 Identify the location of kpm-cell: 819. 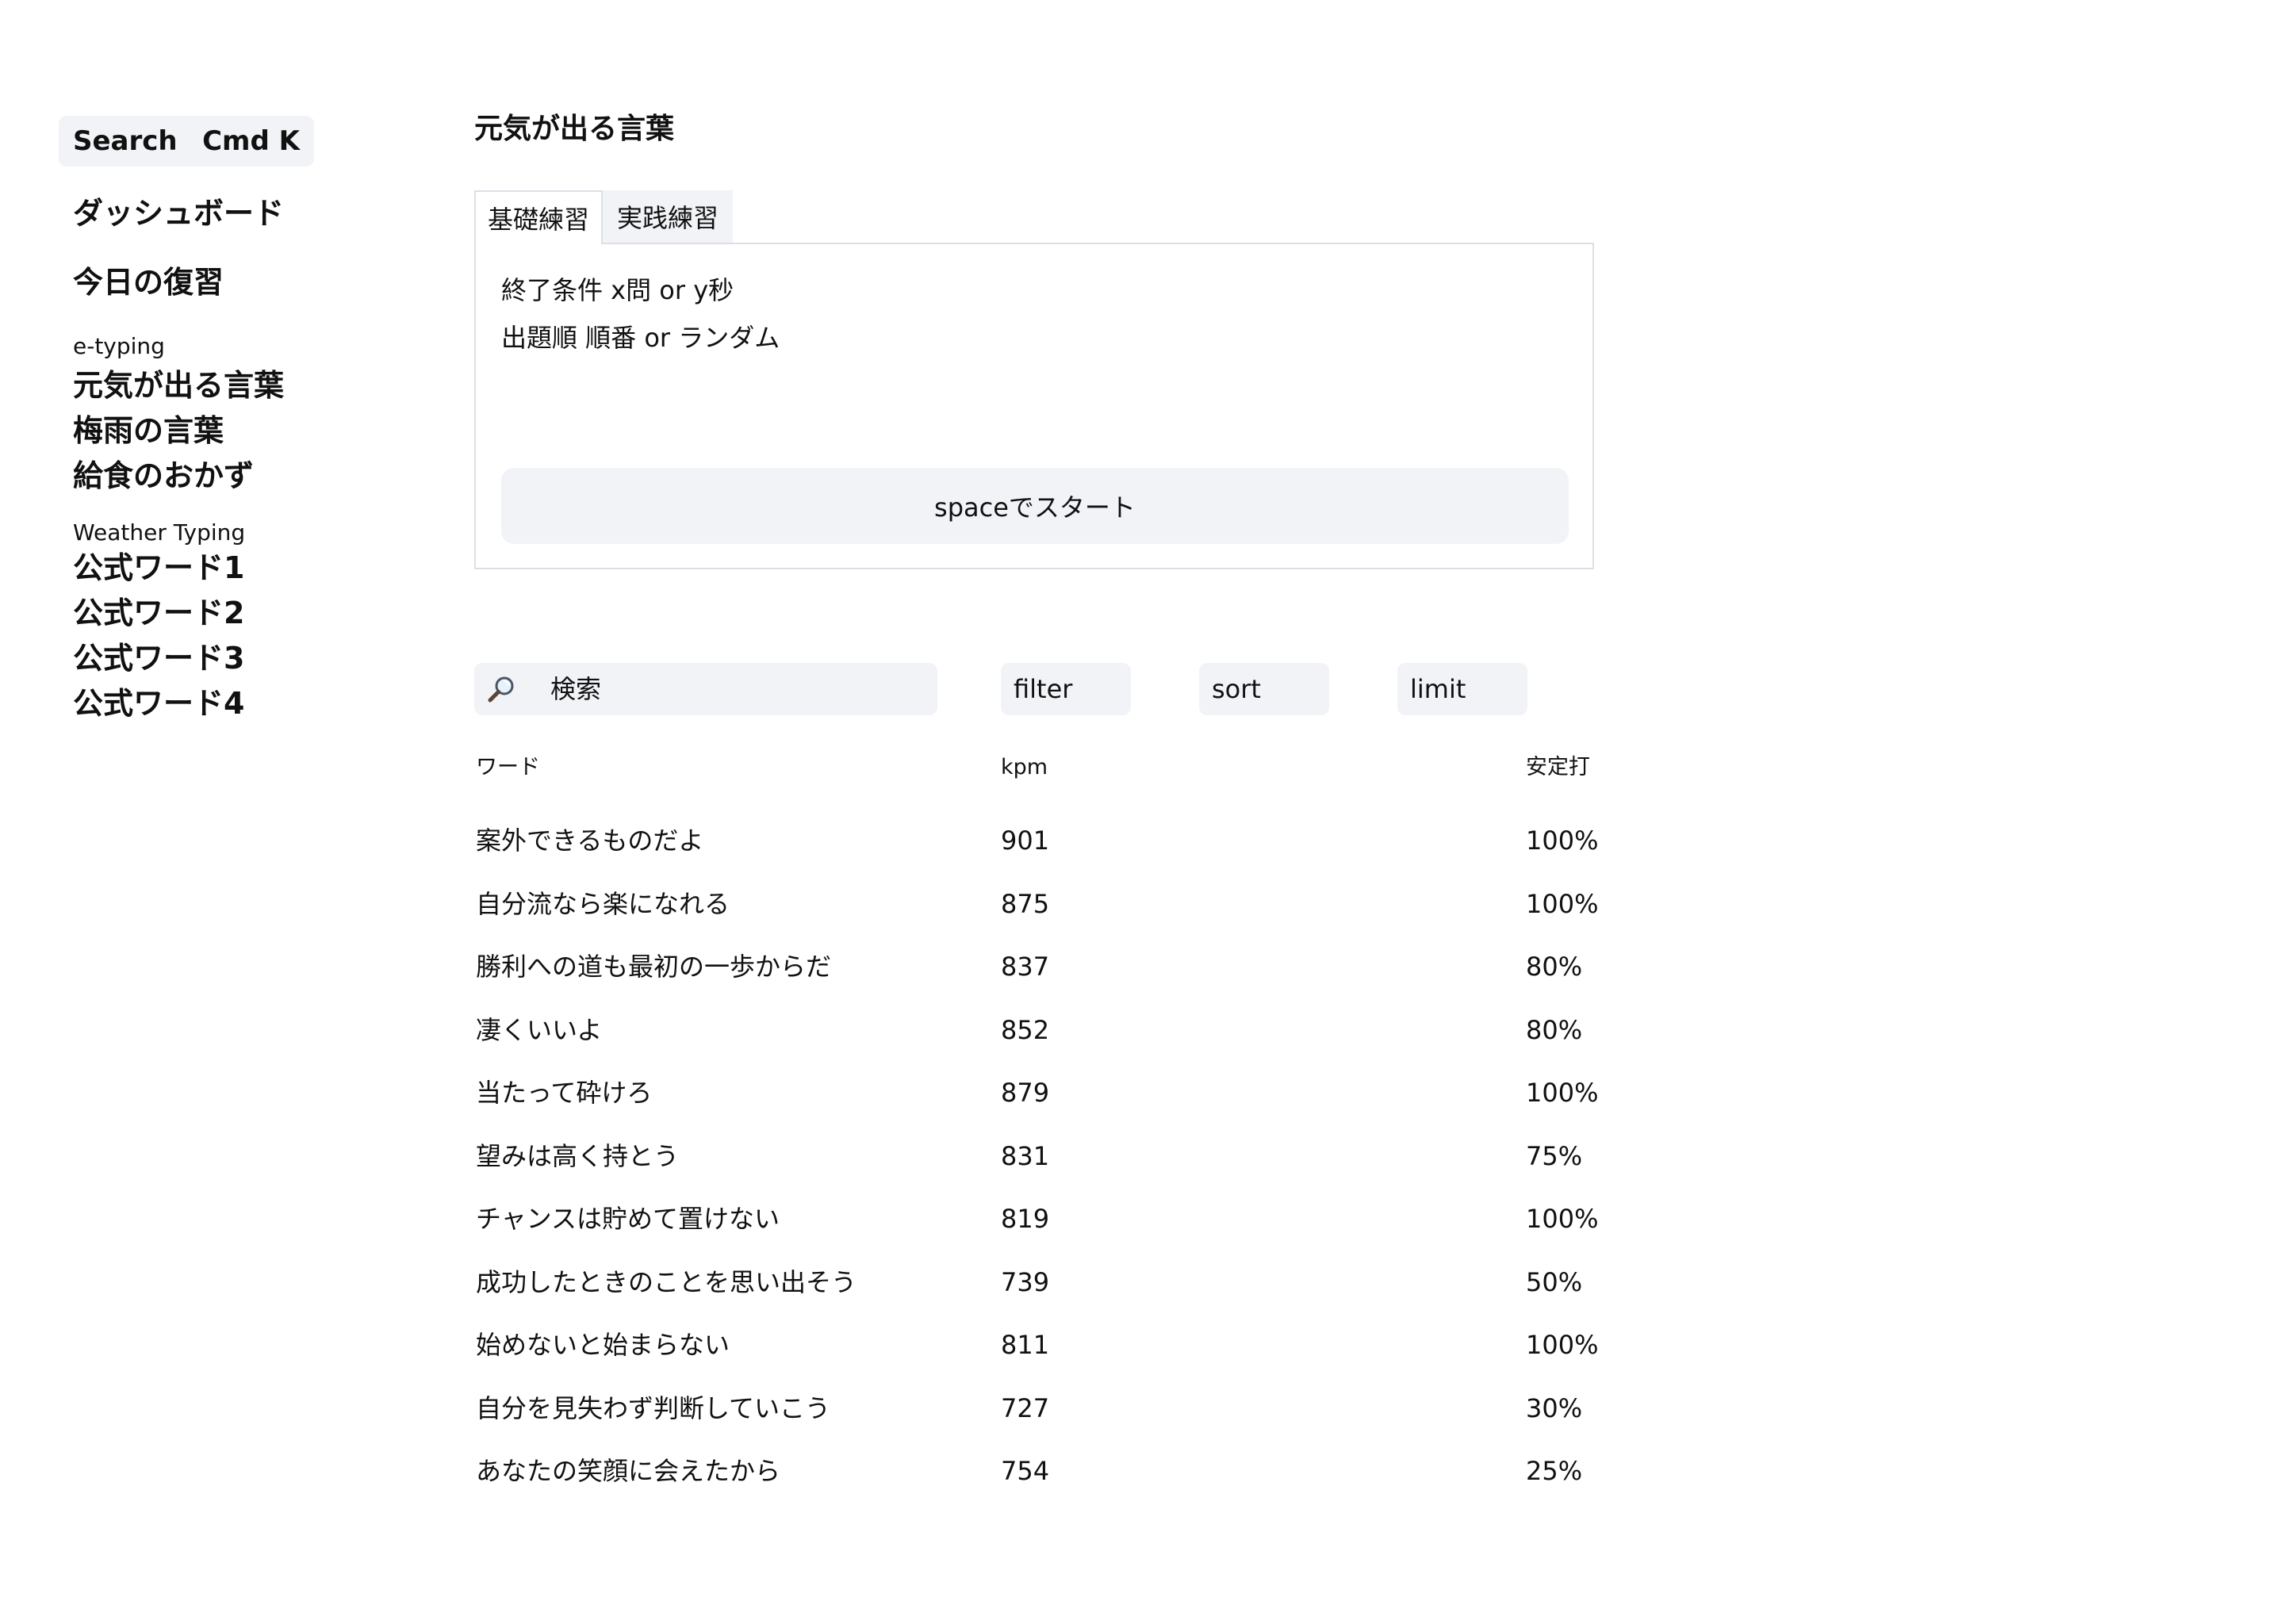
(1025, 1219).